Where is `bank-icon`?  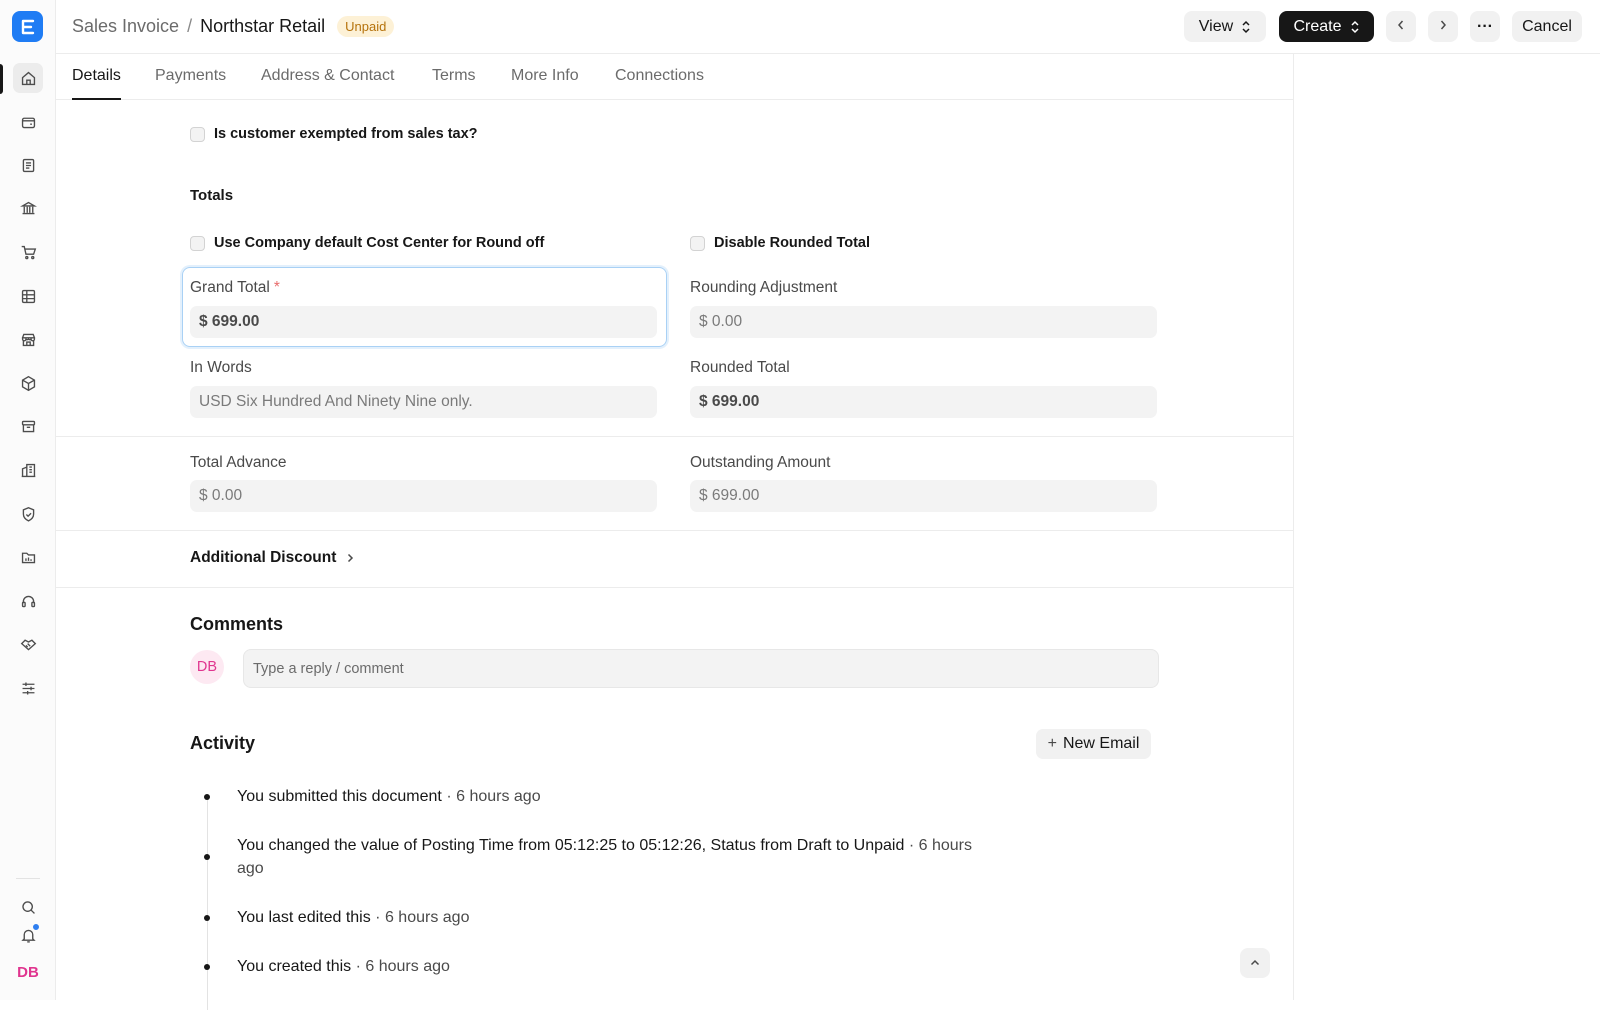 bank-icon is located at coordinates (28, 208).